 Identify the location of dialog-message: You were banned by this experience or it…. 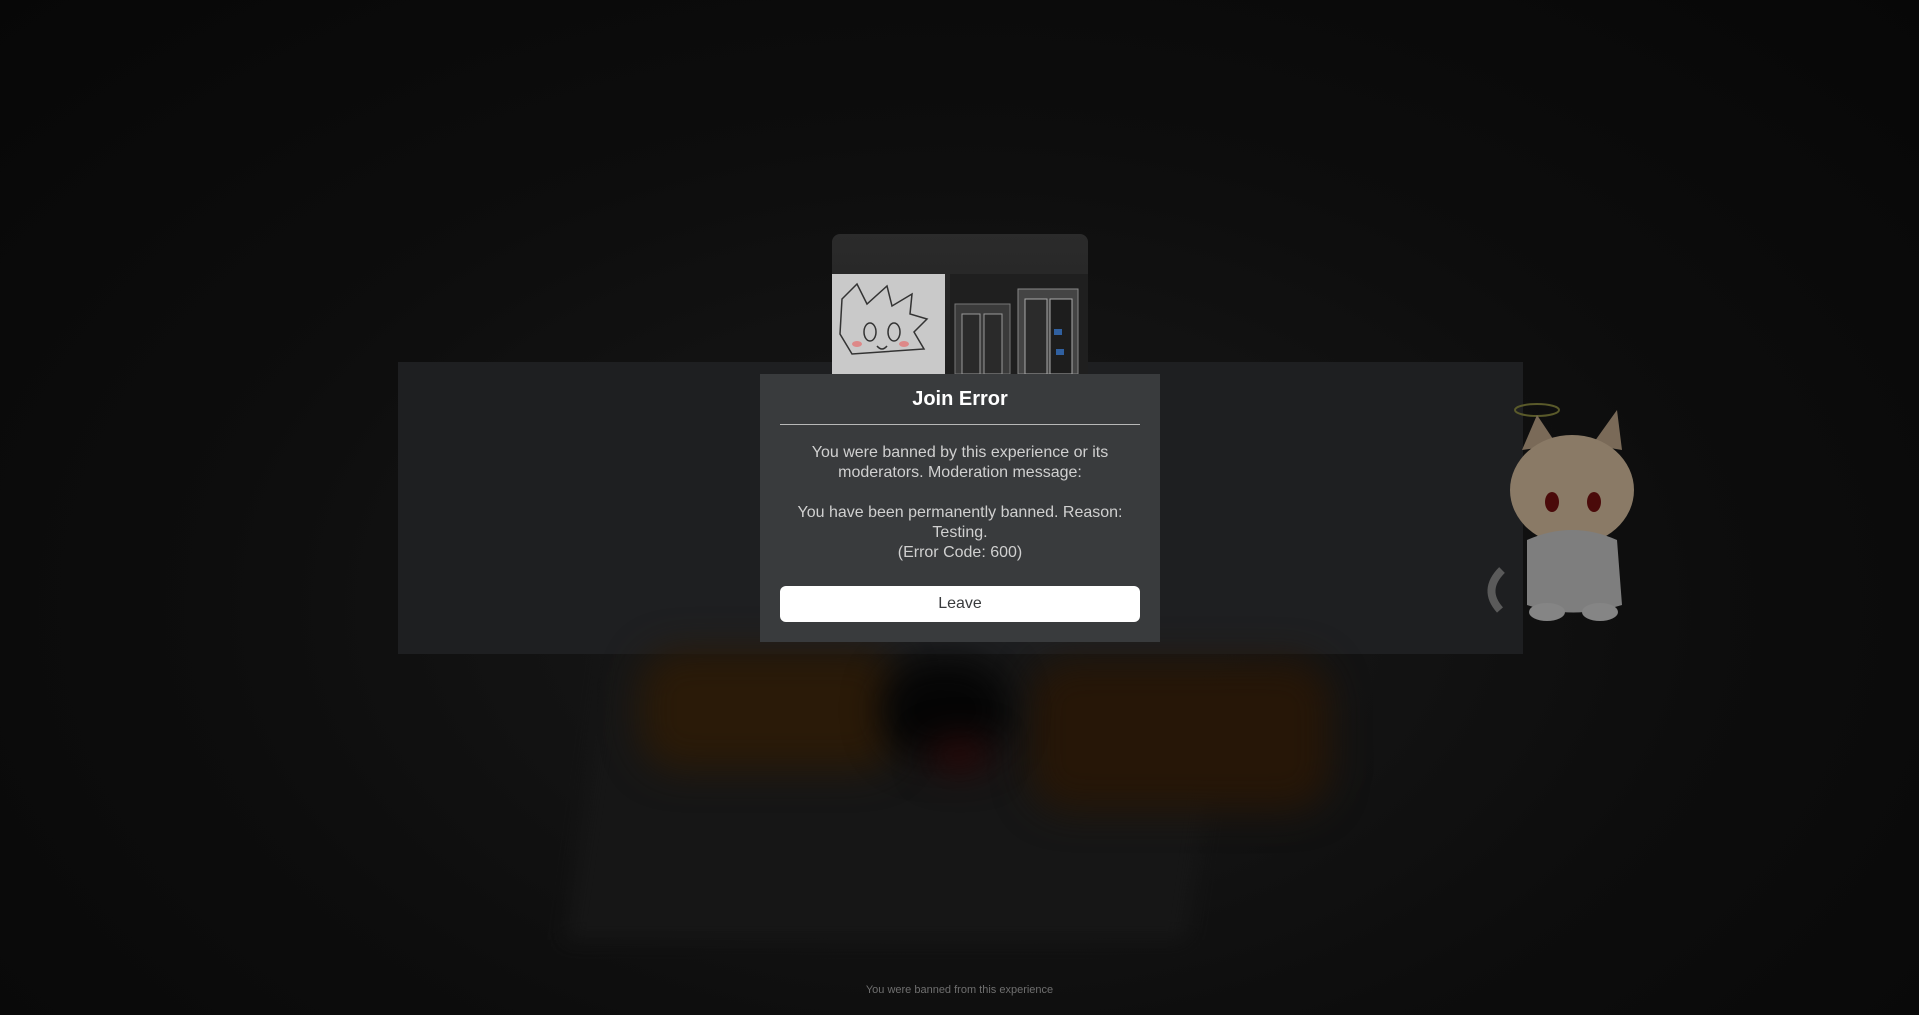
(960, 502).